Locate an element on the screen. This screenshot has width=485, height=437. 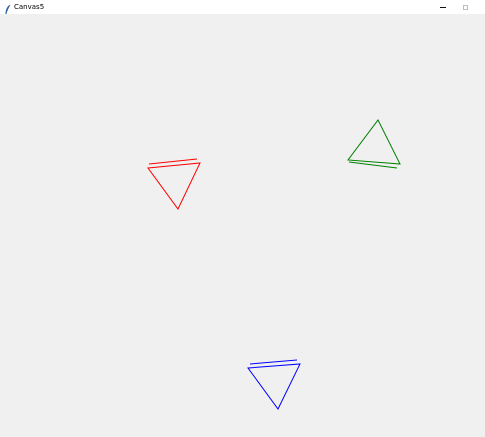
blue-triangle-outline is located at coordinates (274, 386).